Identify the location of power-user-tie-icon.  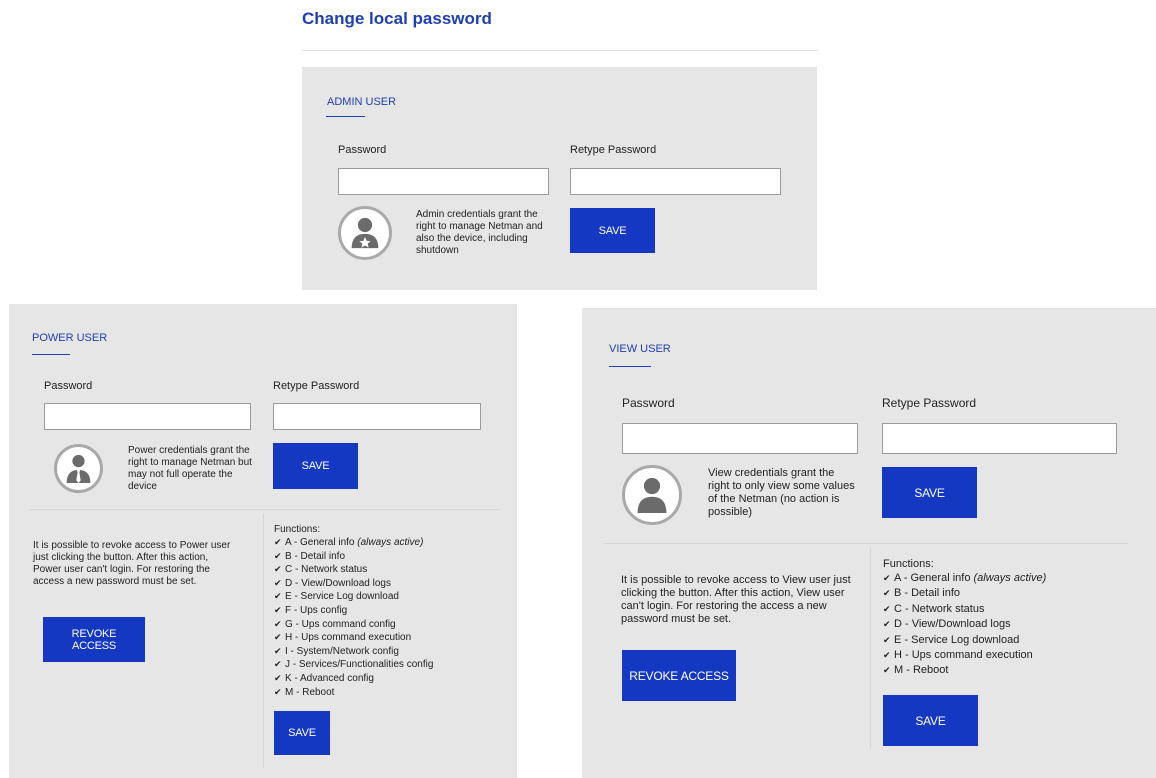
(78, 468).